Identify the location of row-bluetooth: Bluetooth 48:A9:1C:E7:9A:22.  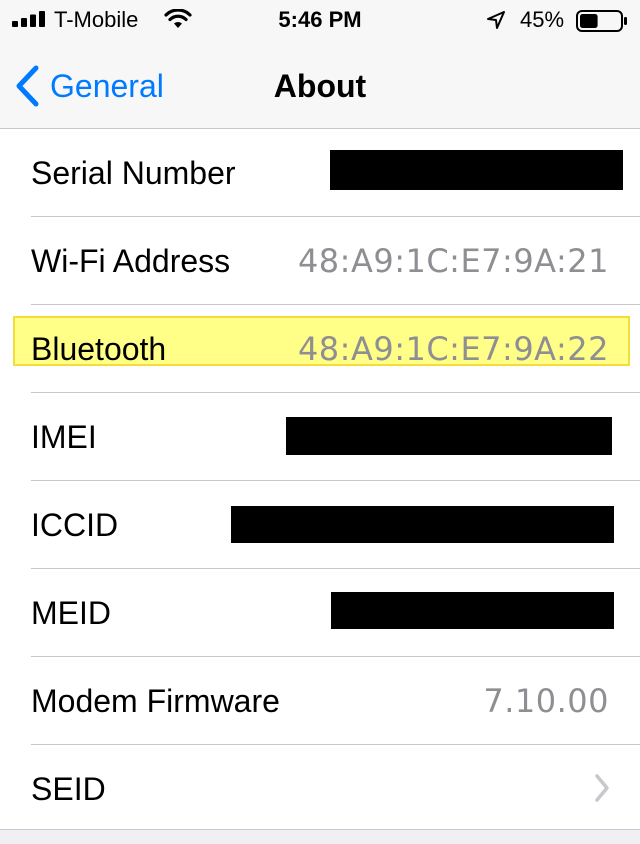
(320, 349).